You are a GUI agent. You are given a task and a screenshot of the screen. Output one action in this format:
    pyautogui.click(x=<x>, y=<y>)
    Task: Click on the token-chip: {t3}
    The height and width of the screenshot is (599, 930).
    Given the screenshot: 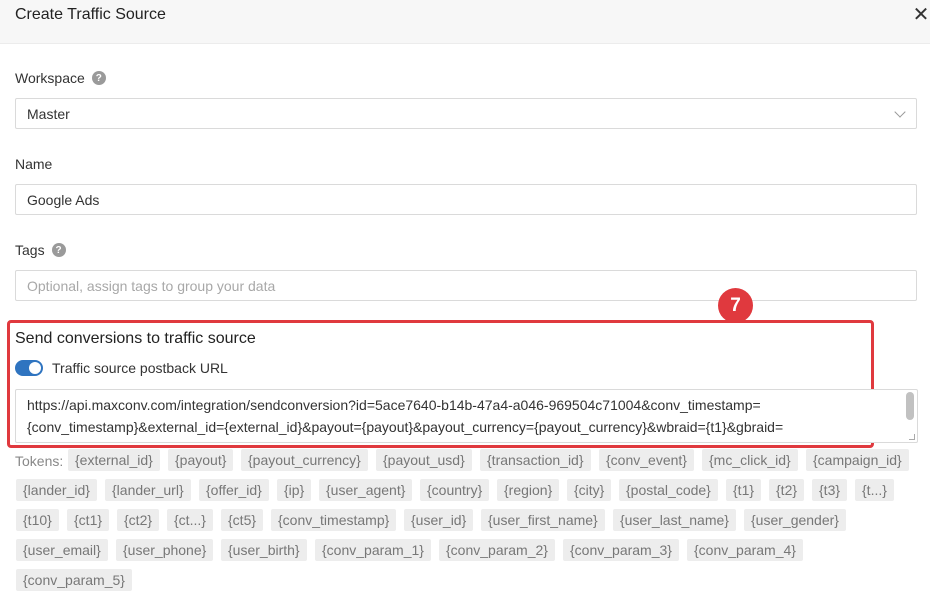 What is the action you would take?
    pyautogui.click(x=830, y=490)
    